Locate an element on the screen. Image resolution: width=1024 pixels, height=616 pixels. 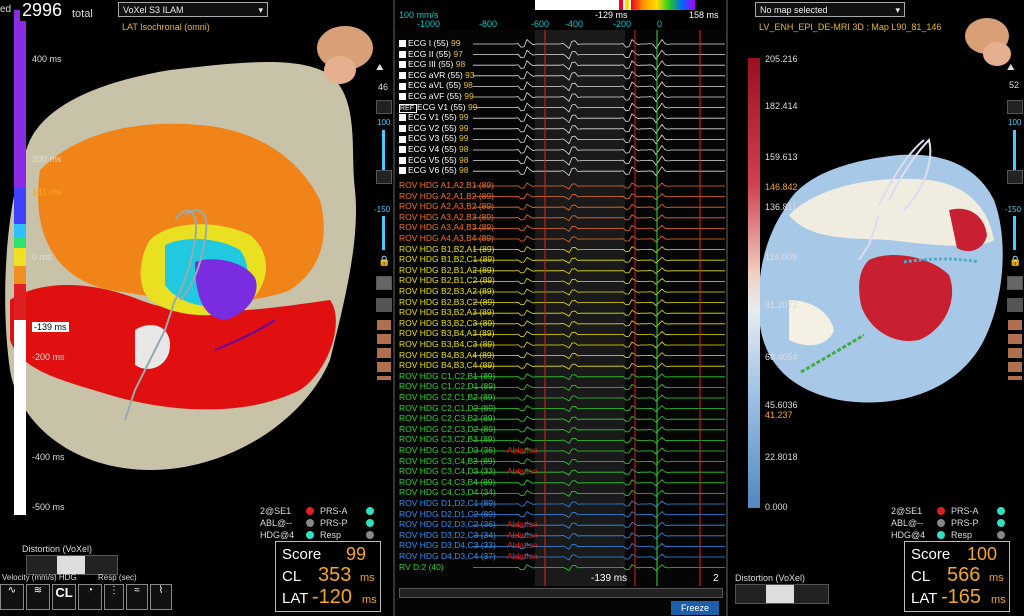
hdg-channel-label: ROV HDG C2,C1,D2 (89) is located at coordinates (447, 408).